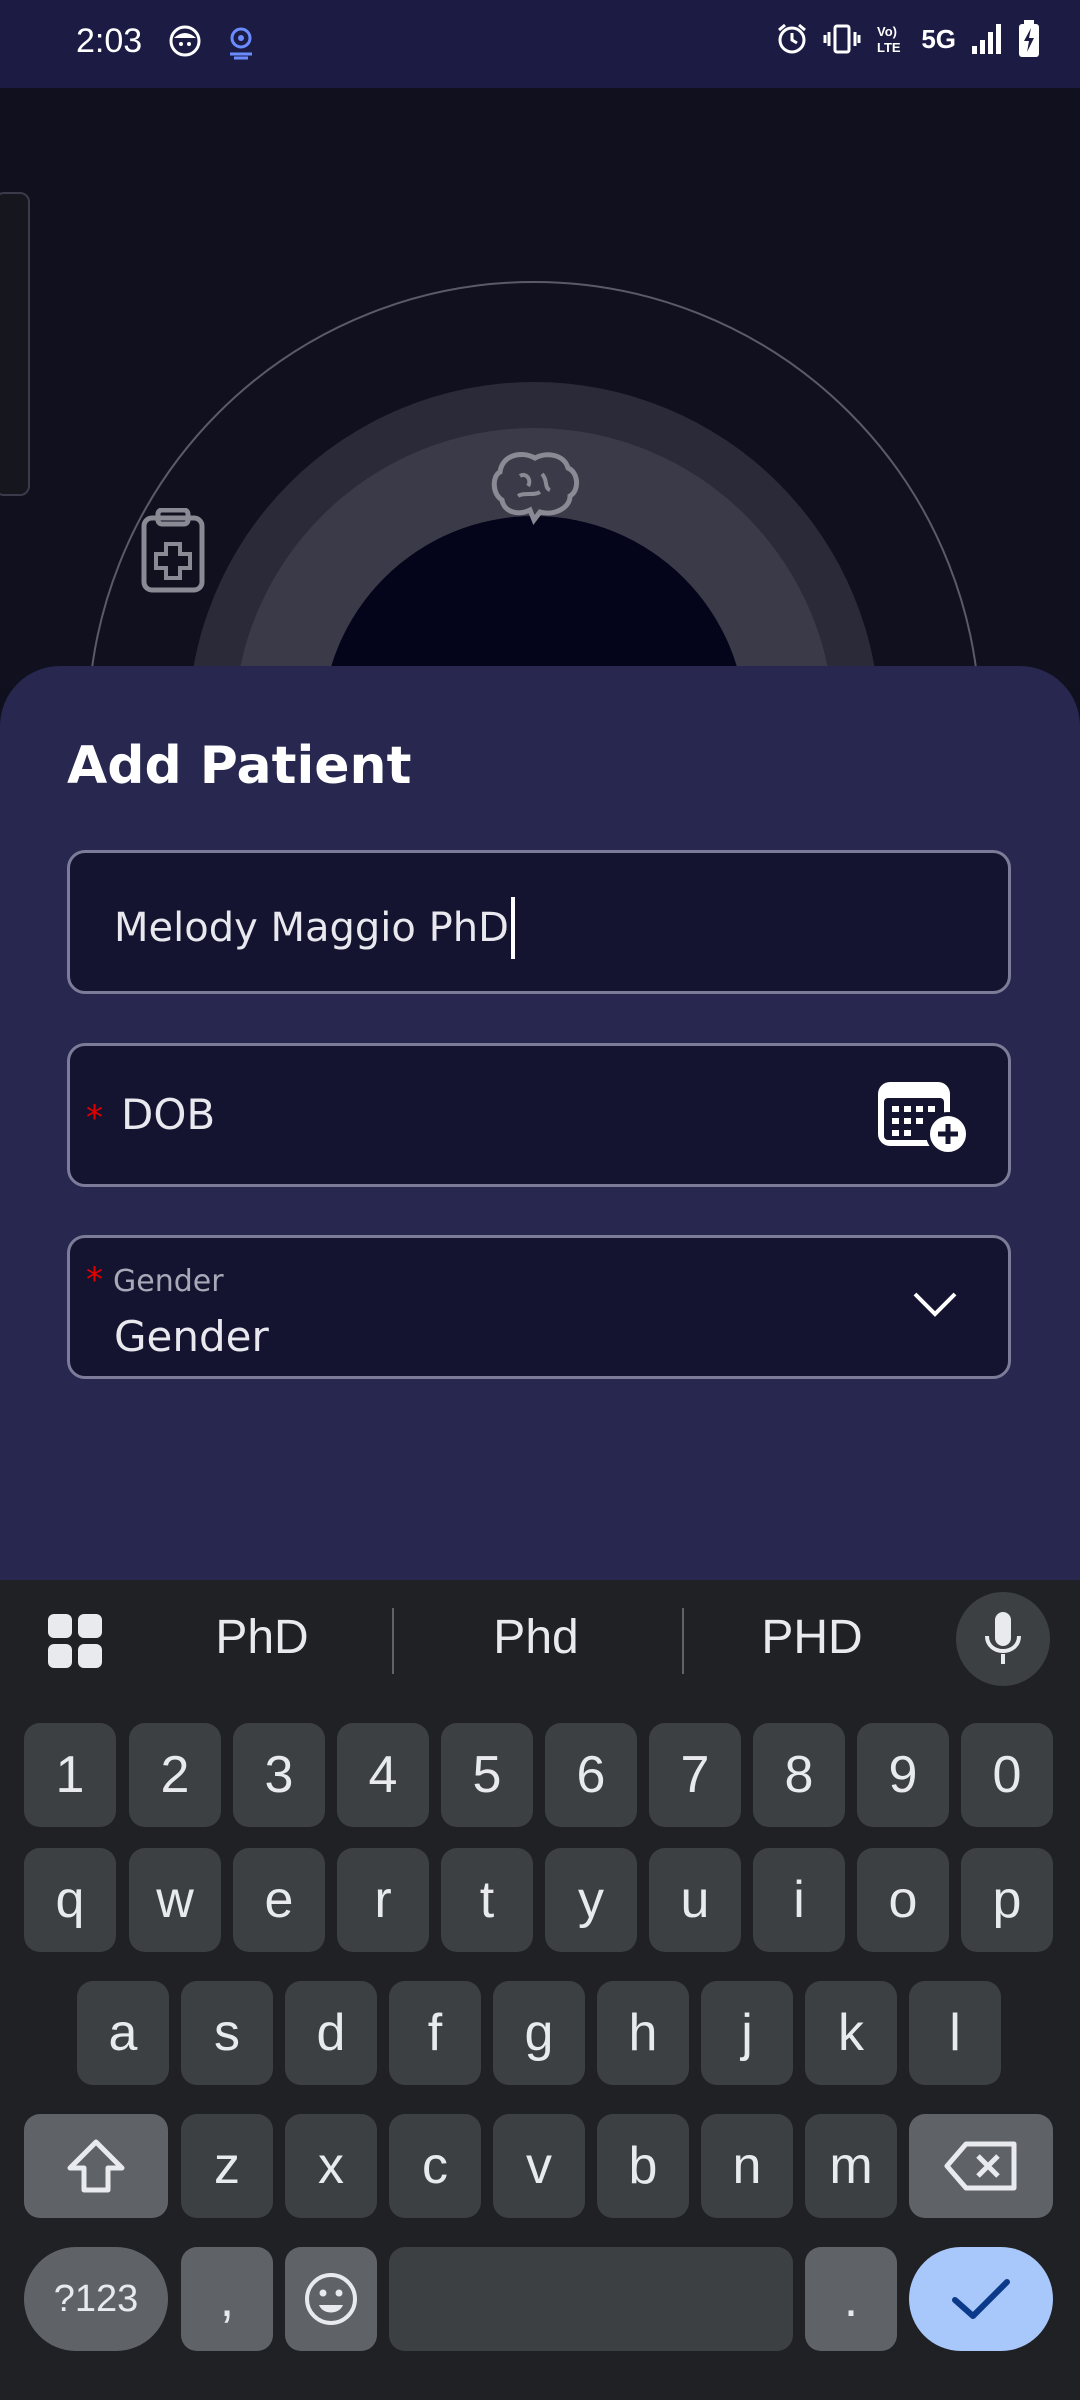 The image size is (1080, 2400). Describe the element at coordinates (1007, 1775) in the screenshot. I see `key-0: 0` at that location.